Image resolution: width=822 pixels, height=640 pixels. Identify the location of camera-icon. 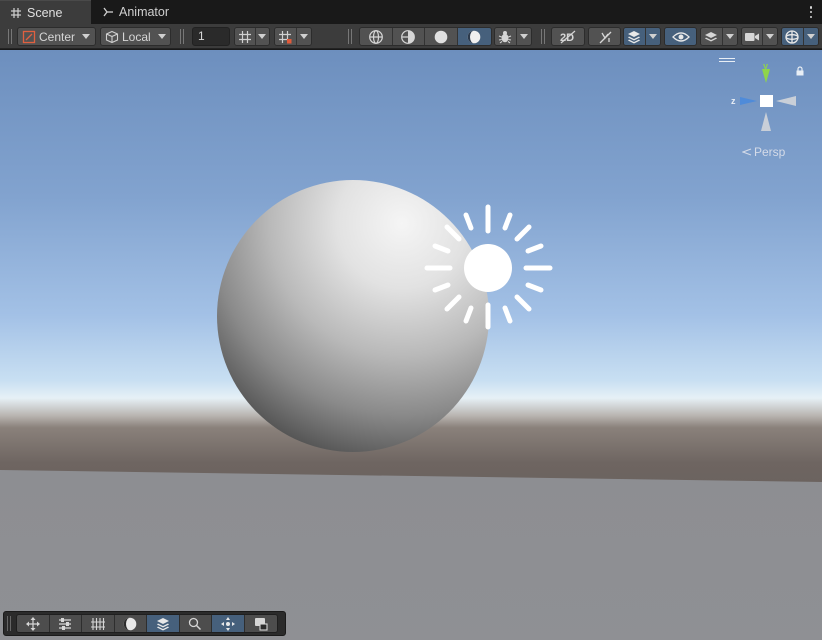
(752, 36).